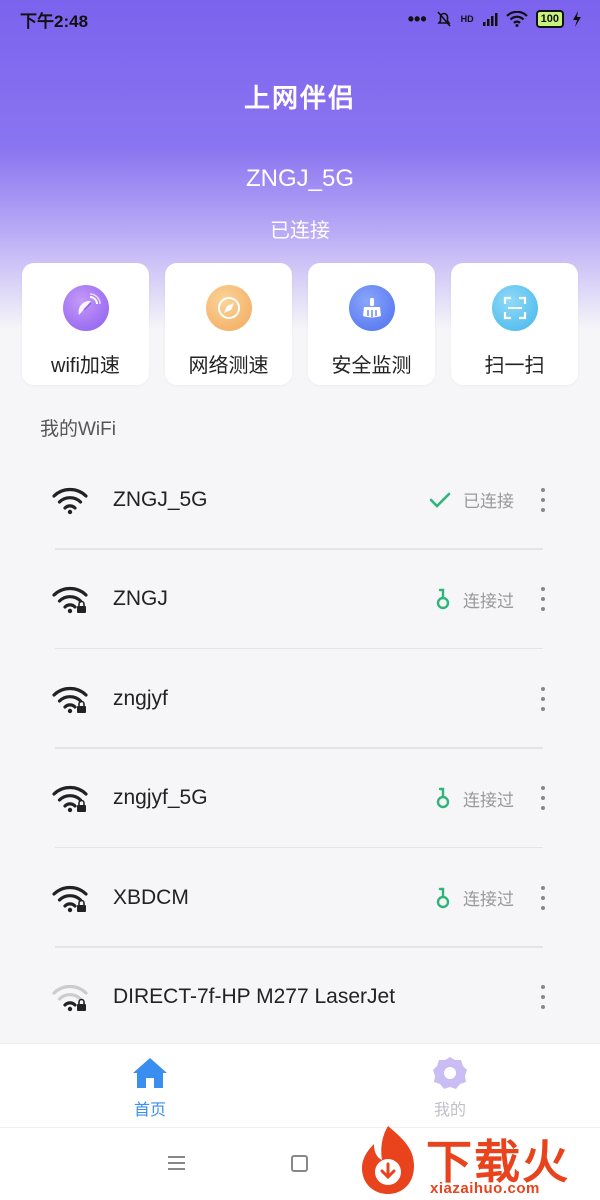 The height and width of the screenshot is (1200, 600). I want to click on security-check-button: 安全监测, so click(371, 324).